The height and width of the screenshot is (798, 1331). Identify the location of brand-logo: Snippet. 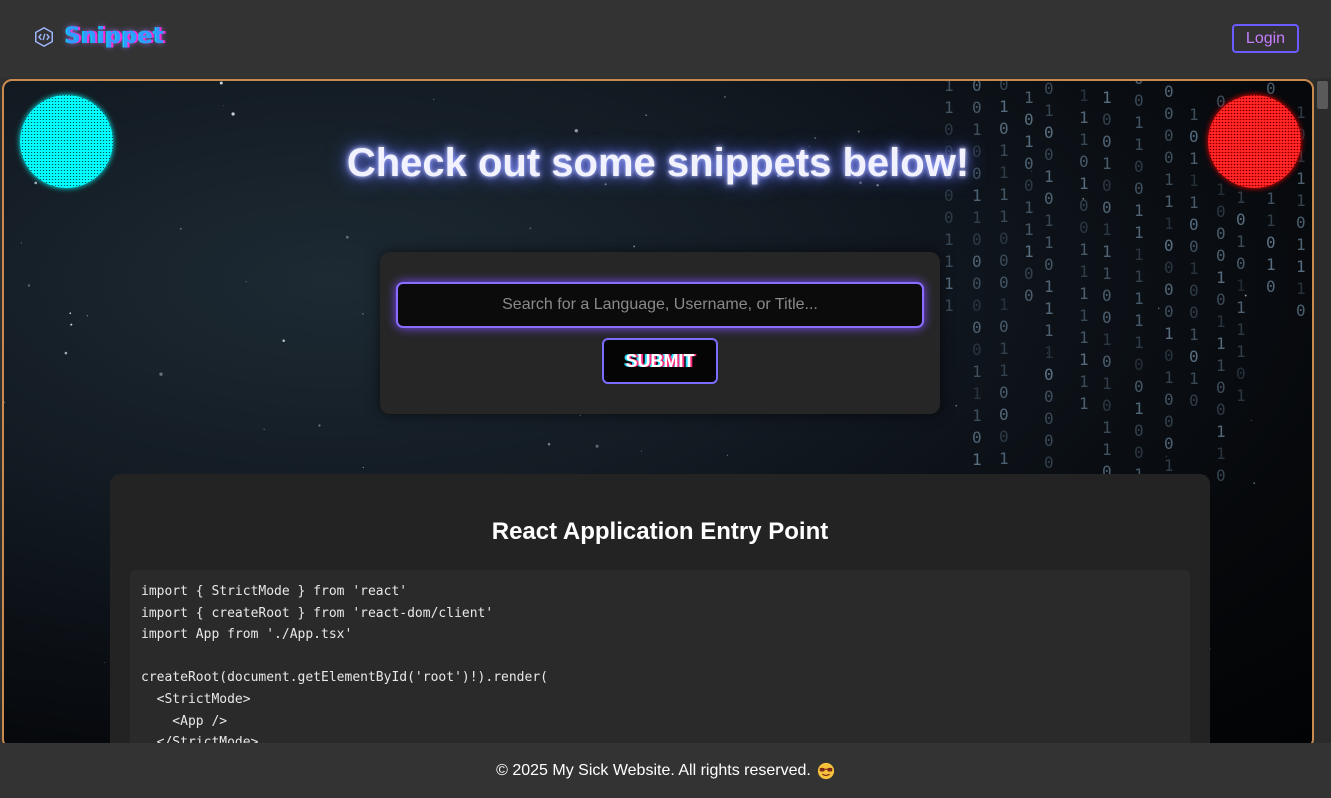
(98, 36).